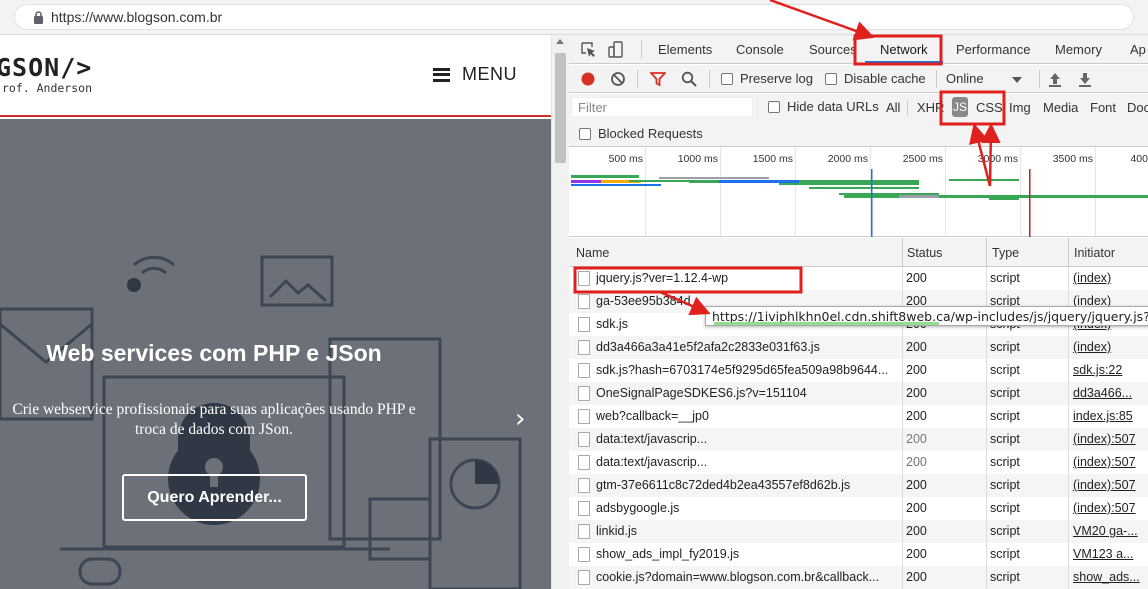 The height and width of the screenshot is (589, 1148). What do you see at coordinates (1020, 107) in the screenshot?
I see `filter-type-img: Img` at bounding box center [1020, 107].